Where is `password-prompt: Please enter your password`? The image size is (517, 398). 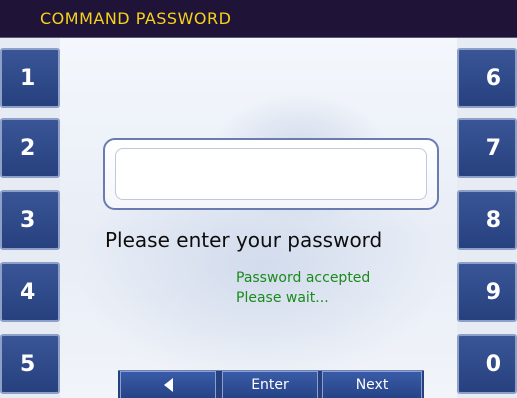 password-prompt: Please enter your password is located at coordinates (244, 240).